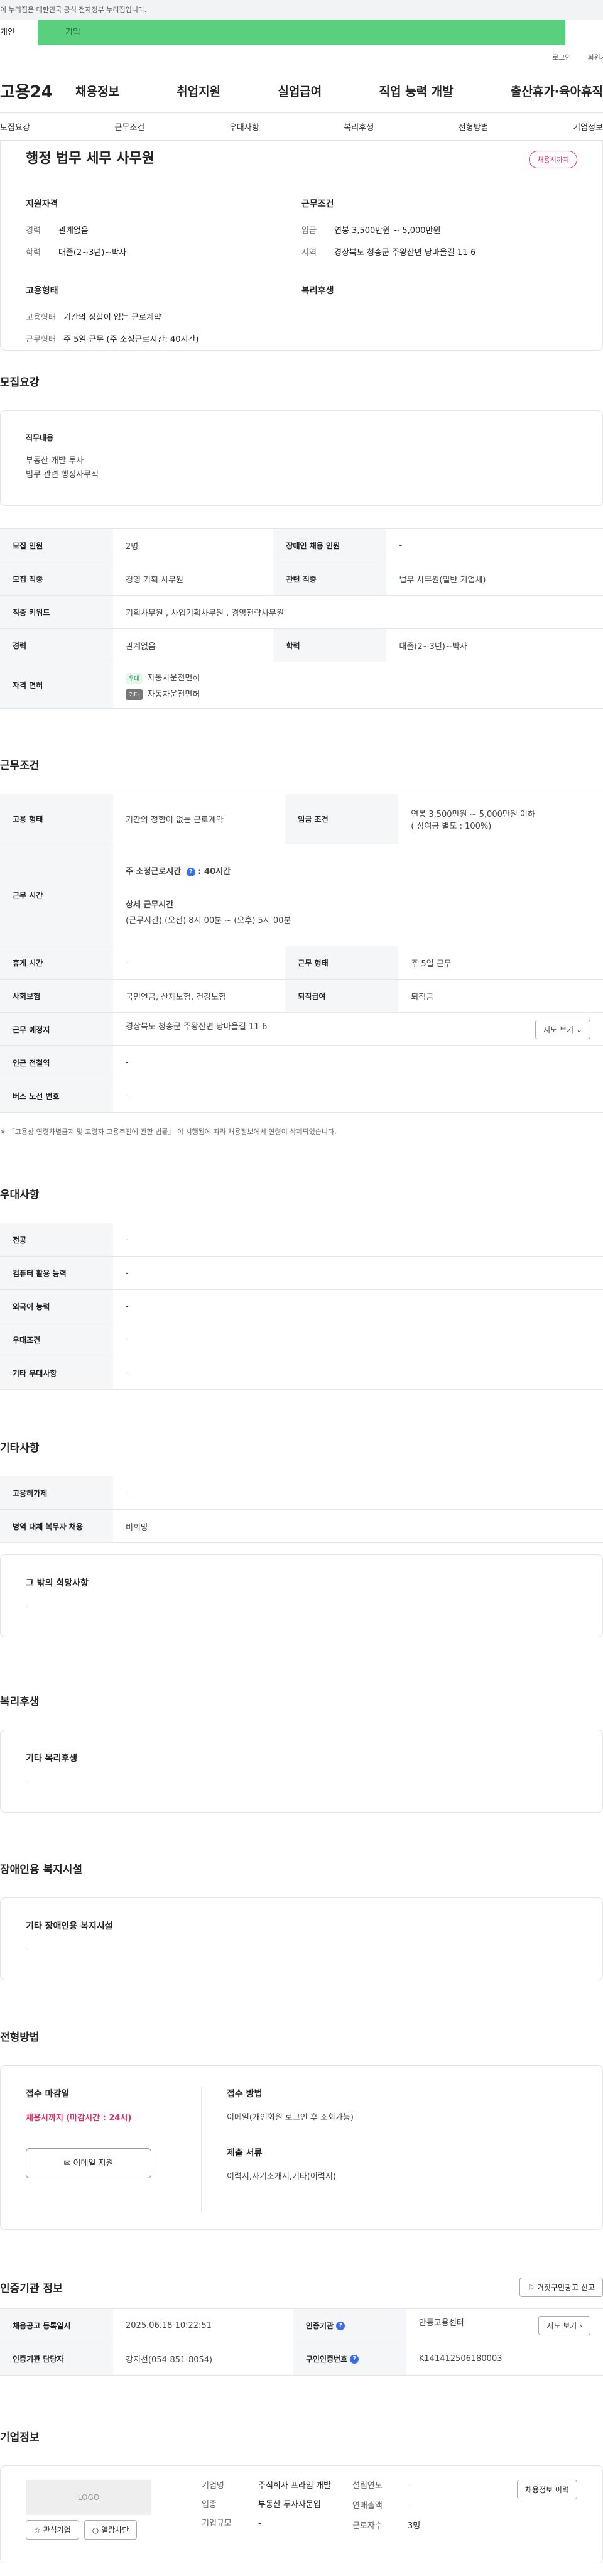 This screenshot has height=2576, width=603. I want to click on report-button: ⚐ 거짓구인광고 신고, so click(561, 2287).